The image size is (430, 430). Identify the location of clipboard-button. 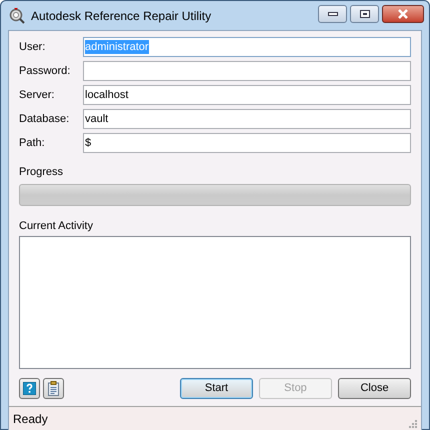
(53, 388).